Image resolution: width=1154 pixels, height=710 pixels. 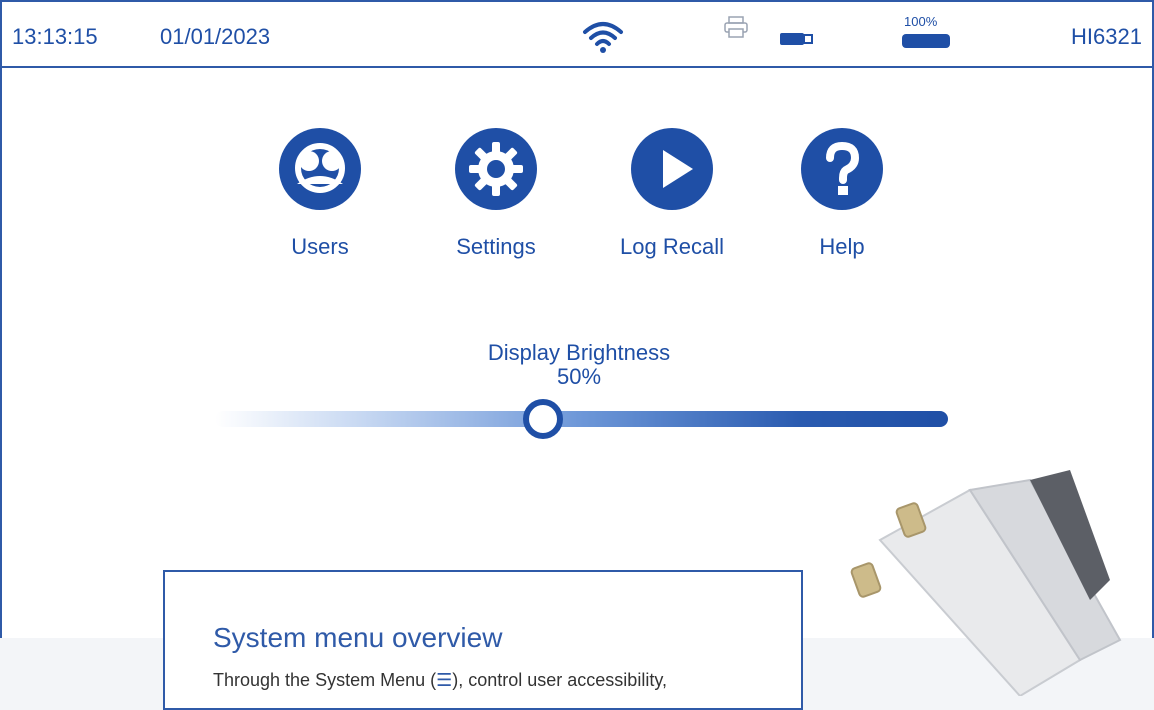 What do you see at coordinates (926, 41) in the screenshot?
I see `battery-icon` at bounding box center [926, 41].